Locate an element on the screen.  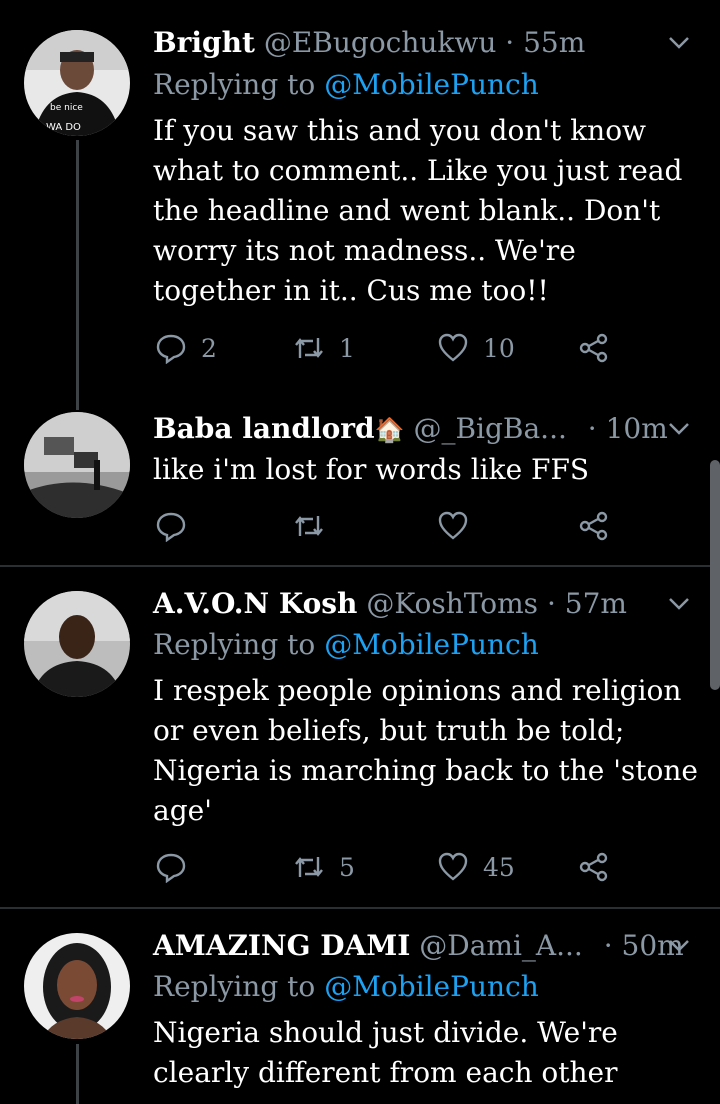
user-handle: @KoshToms is located at coordinates (452, 603).